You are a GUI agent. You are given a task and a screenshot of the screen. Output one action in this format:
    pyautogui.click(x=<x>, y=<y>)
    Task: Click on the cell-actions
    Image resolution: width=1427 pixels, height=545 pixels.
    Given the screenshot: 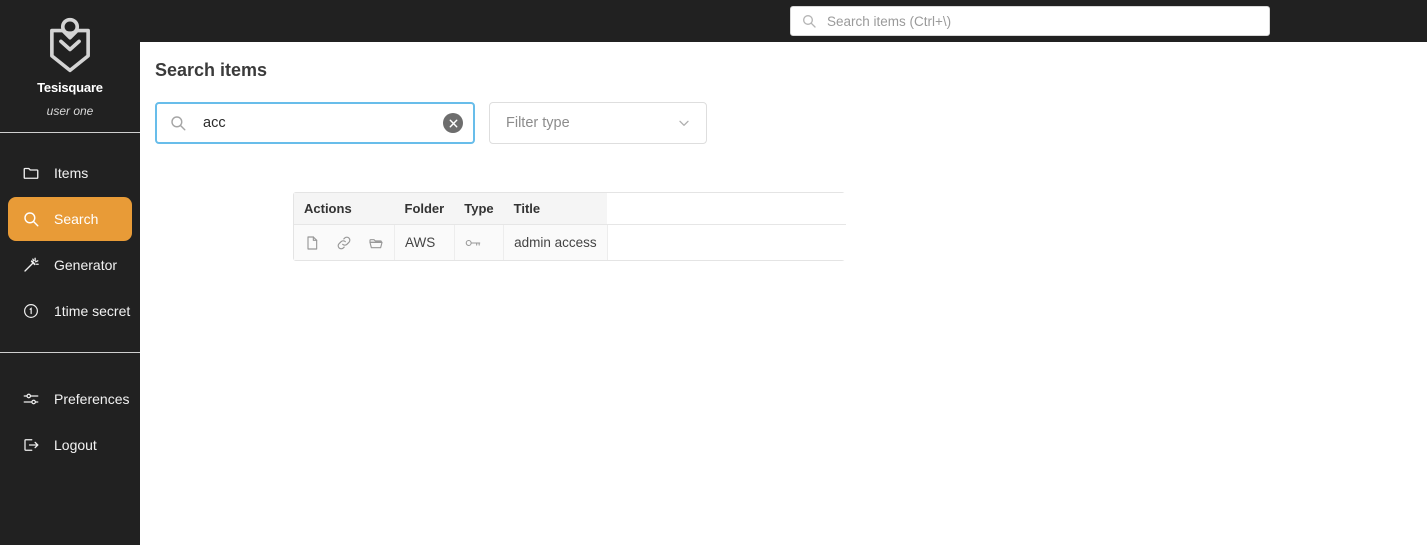 What is the action you would take?
    pyautogui.click(x=344, y=242)
    